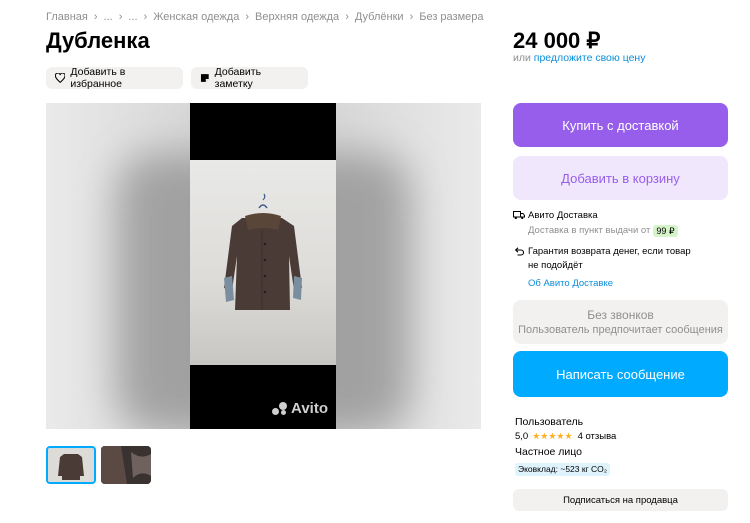 This screenshot has height=523, width=750. Describe the element at coordinates (451, 17) in the screenshot. I see `breadcrumb-item-no-size: Без размера` at that location.